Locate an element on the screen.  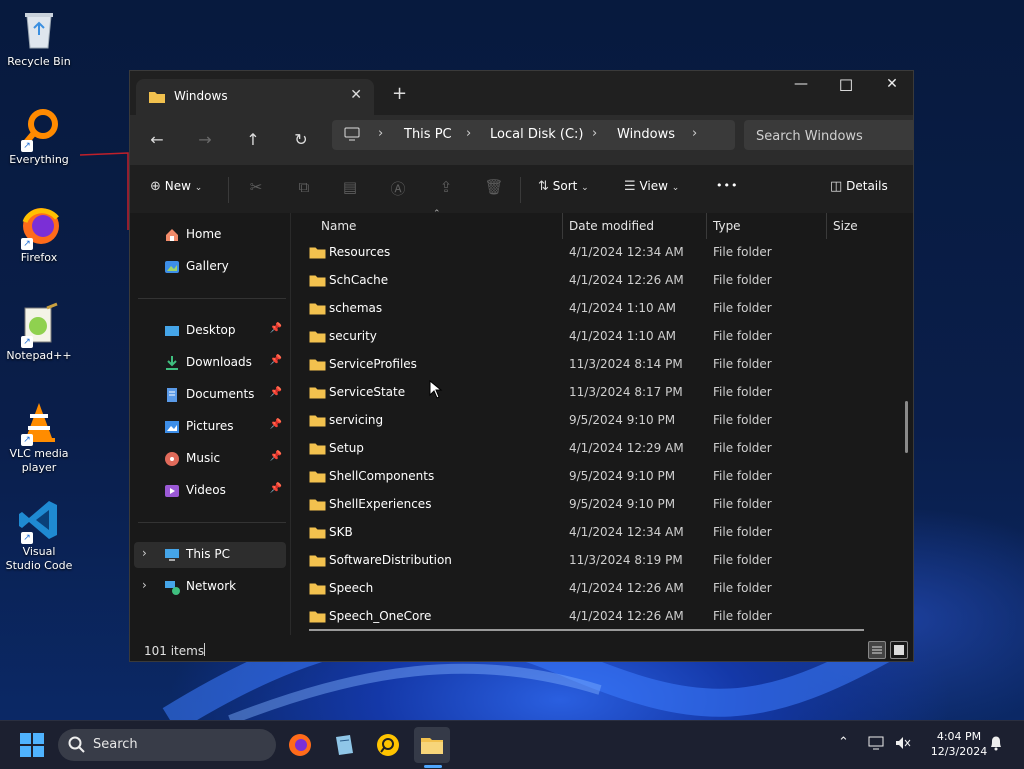
desktop-icon-vscode: ↗ Visual Studio Code is located at coordinates (39, 535).